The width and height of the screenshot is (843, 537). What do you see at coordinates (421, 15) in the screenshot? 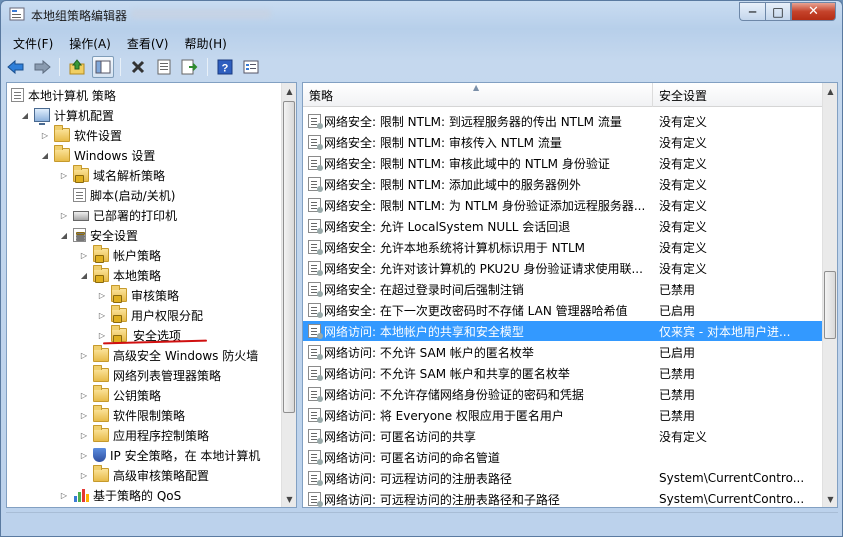
I see `title-bar: 本地组策略编辑器 ─ □ ✕` at bounding box center [421, 15].